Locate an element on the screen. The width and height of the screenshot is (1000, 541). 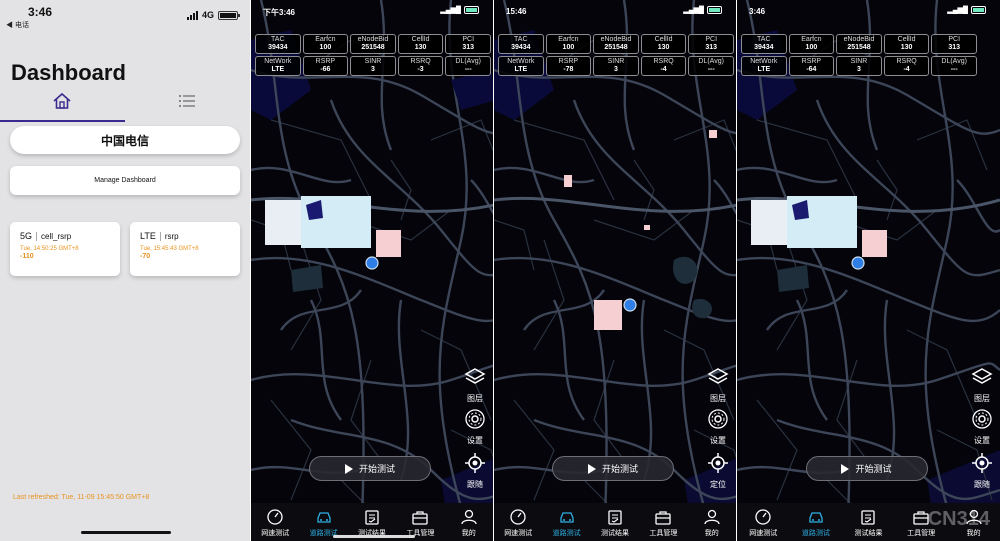
test-results-icon is located at coordinates (372, 517).